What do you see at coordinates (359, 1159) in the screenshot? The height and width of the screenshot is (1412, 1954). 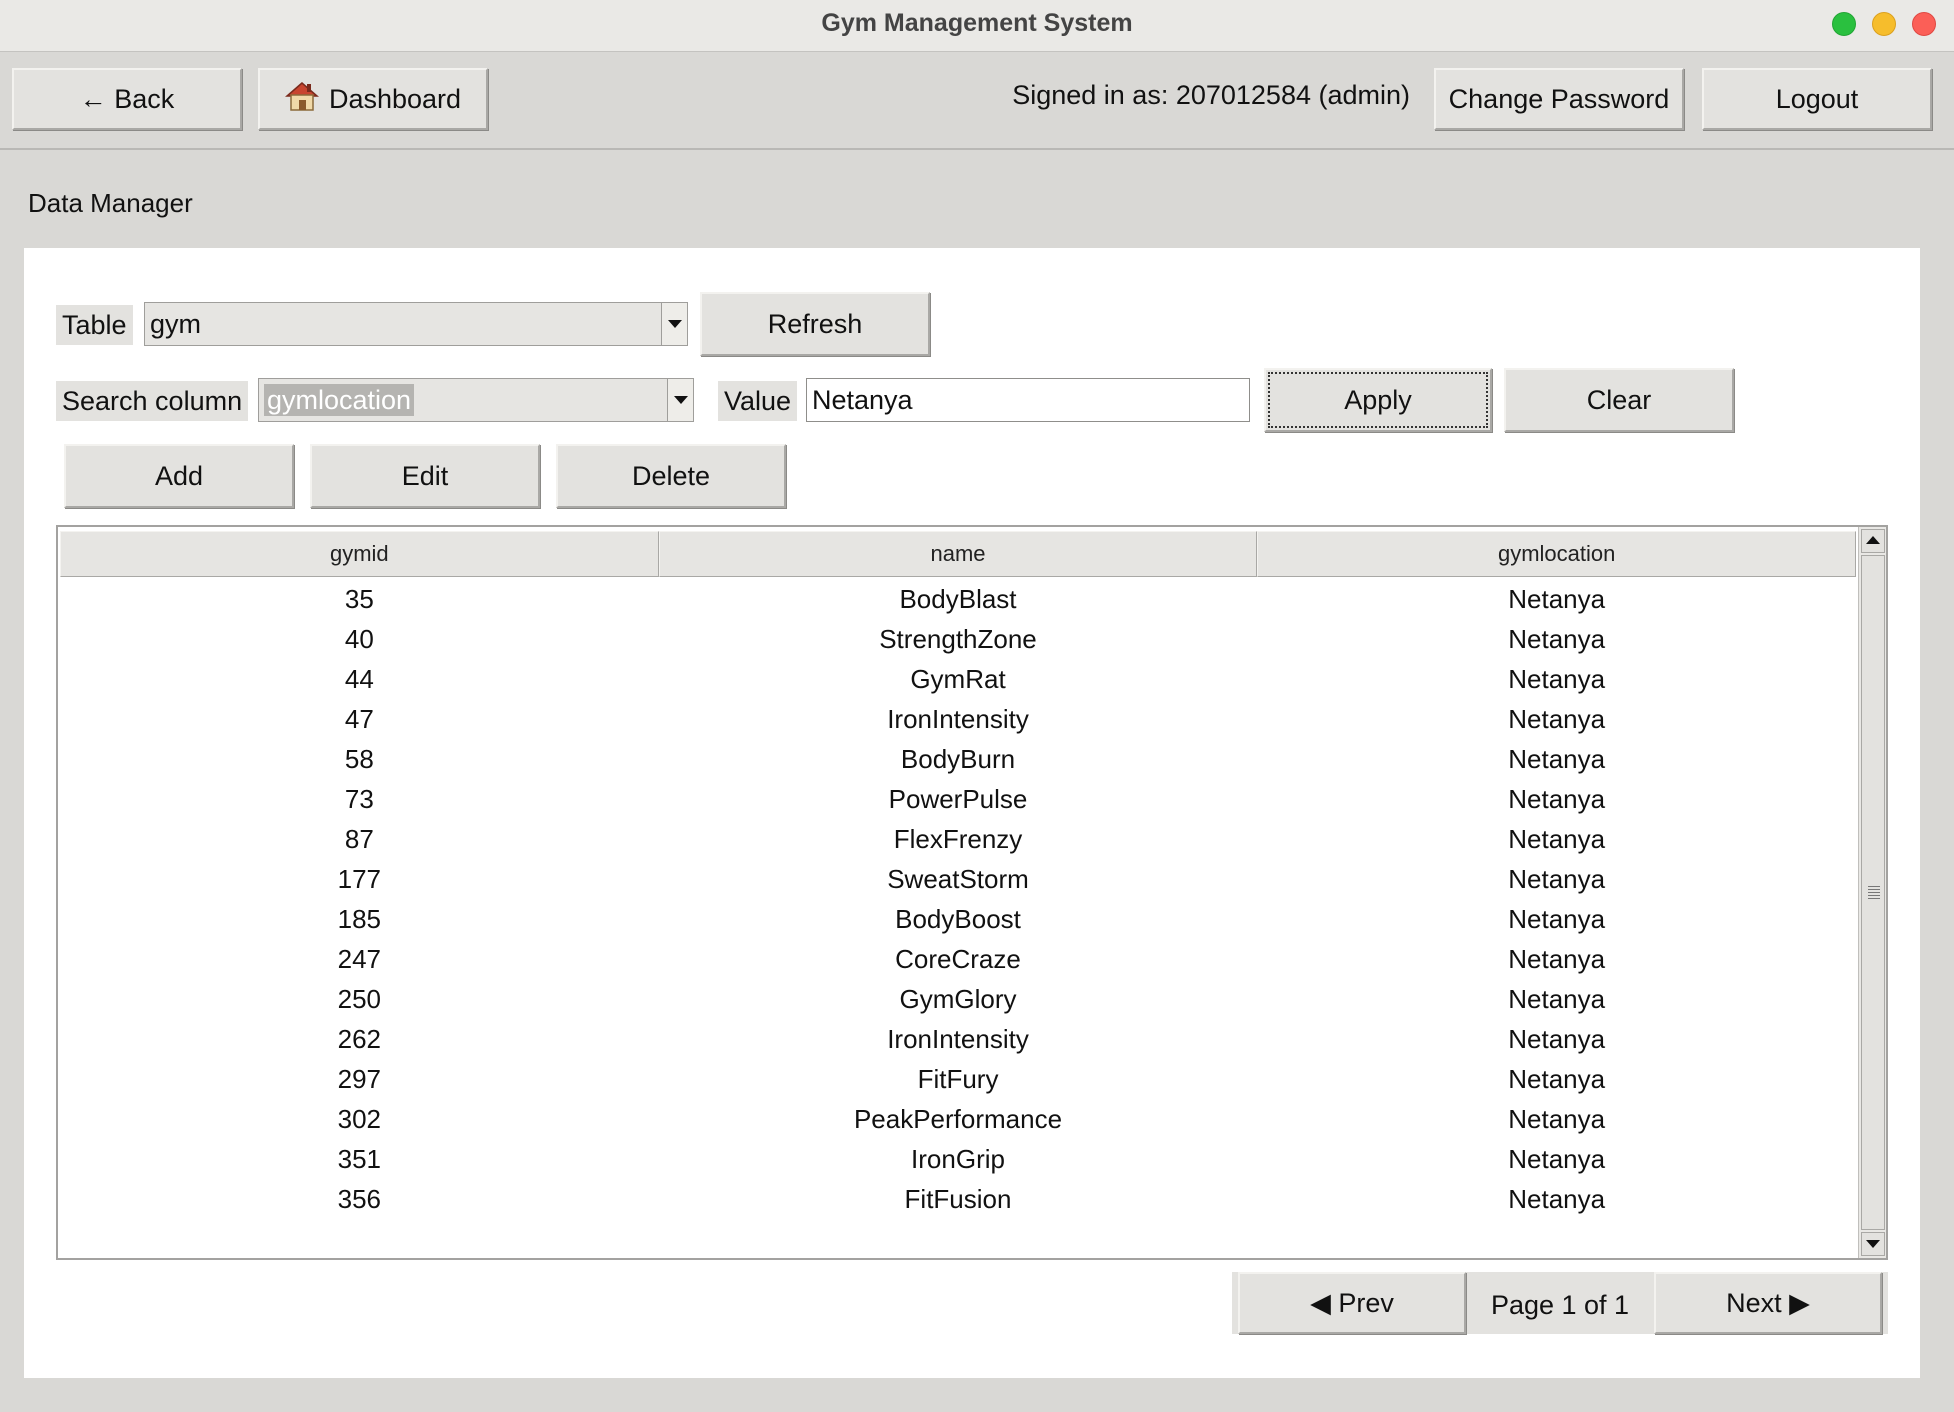 I see `table-cell-gymid: 351` at bounding box center [359, 1159].